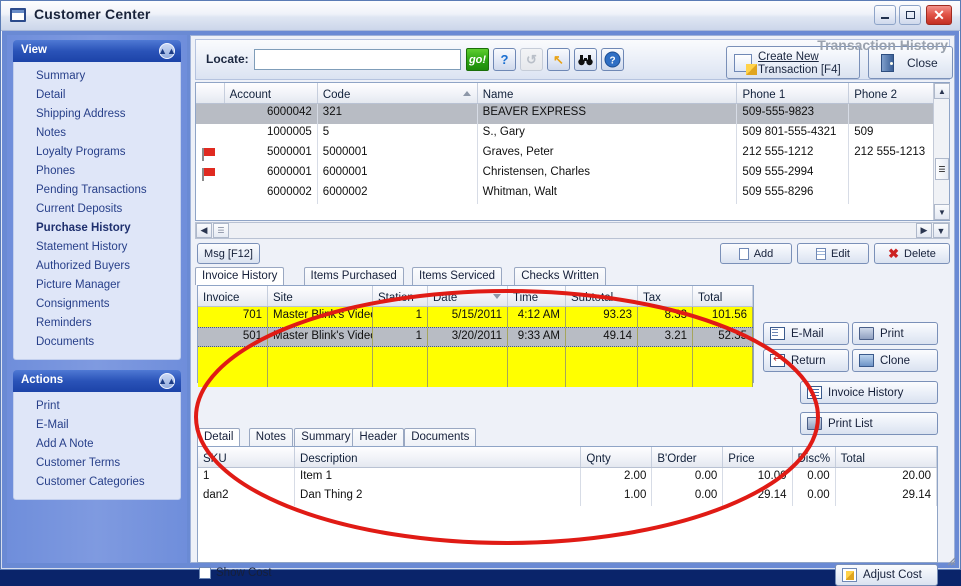 The width and height of the screenshot is (961, 586). What do you see at coordinates (97, 171) in the screenshot?
I see `sidebar-item-phones: Phones` at bounding box center [97, 171].